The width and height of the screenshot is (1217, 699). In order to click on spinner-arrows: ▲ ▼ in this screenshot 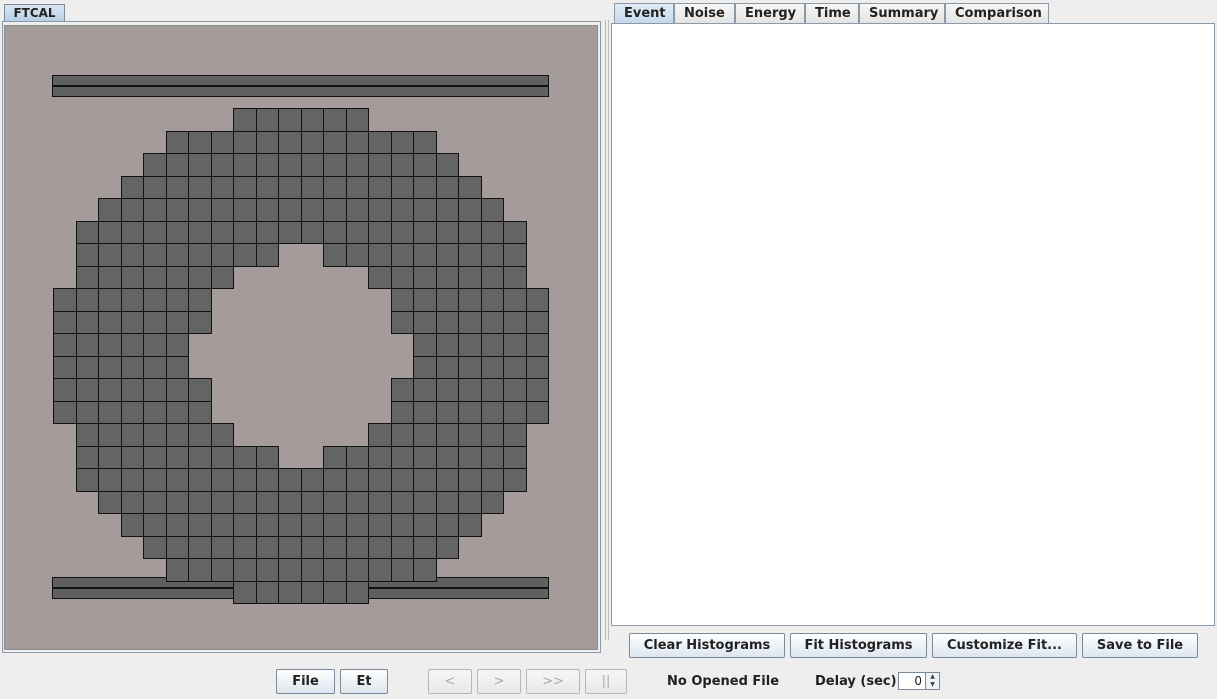, I will do `click(932, 681)`.